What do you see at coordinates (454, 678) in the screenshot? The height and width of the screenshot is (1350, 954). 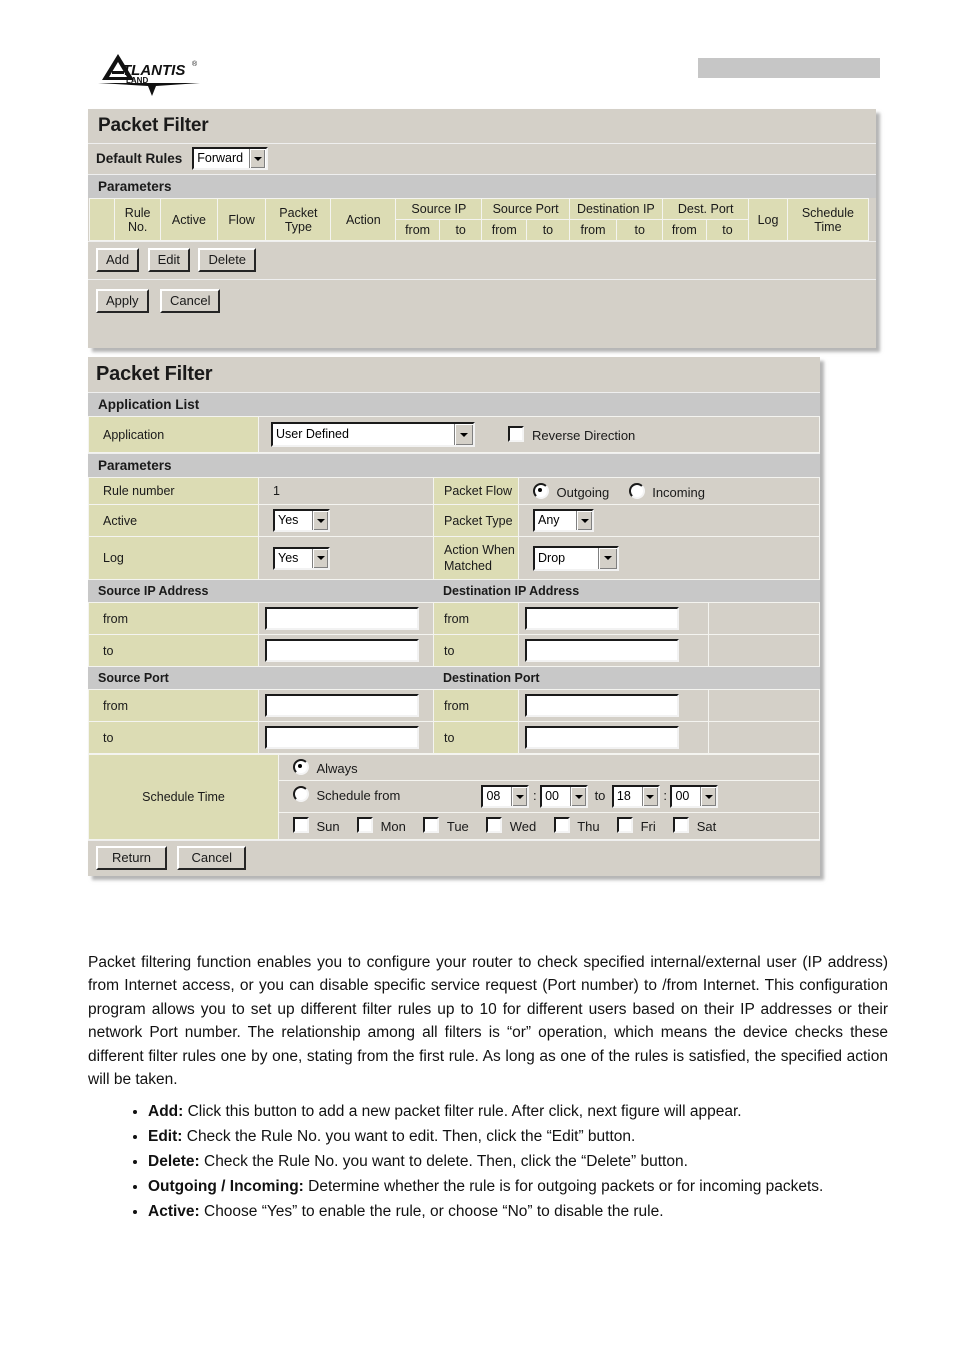 I see `port-section-headers: Source Port Destination Port` at bounding box center [454, 678].